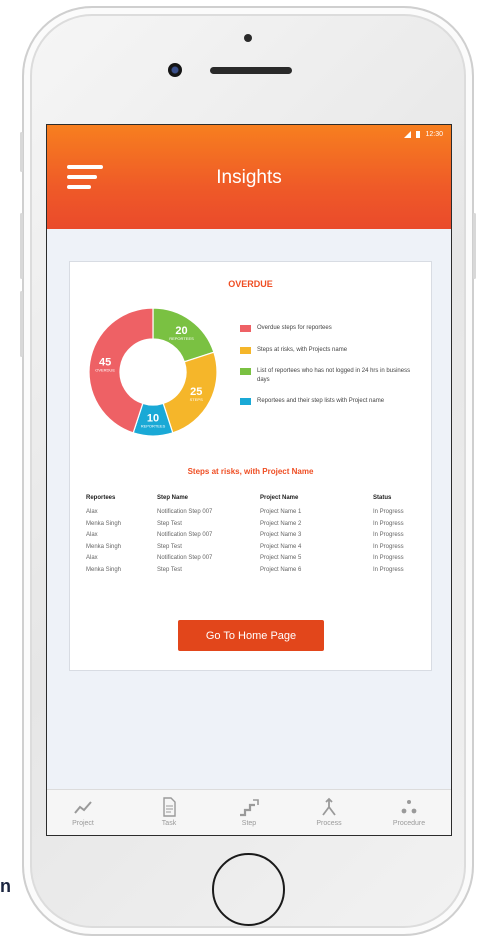 The image size is (486, 941). Describe the element at coordinates (434, 134) in the screenshot. I see `status-time: 12:30` at that location.